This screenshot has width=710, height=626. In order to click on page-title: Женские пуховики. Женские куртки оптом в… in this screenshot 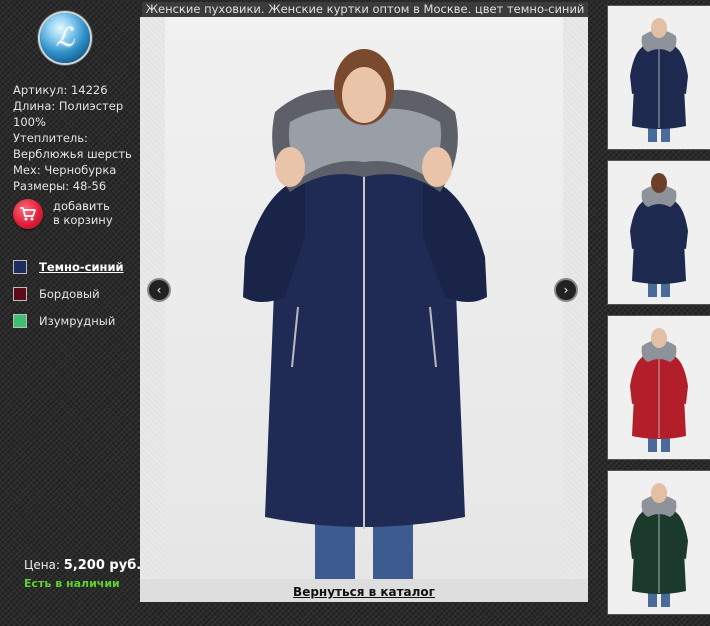, I will do `click(365, 9)`.